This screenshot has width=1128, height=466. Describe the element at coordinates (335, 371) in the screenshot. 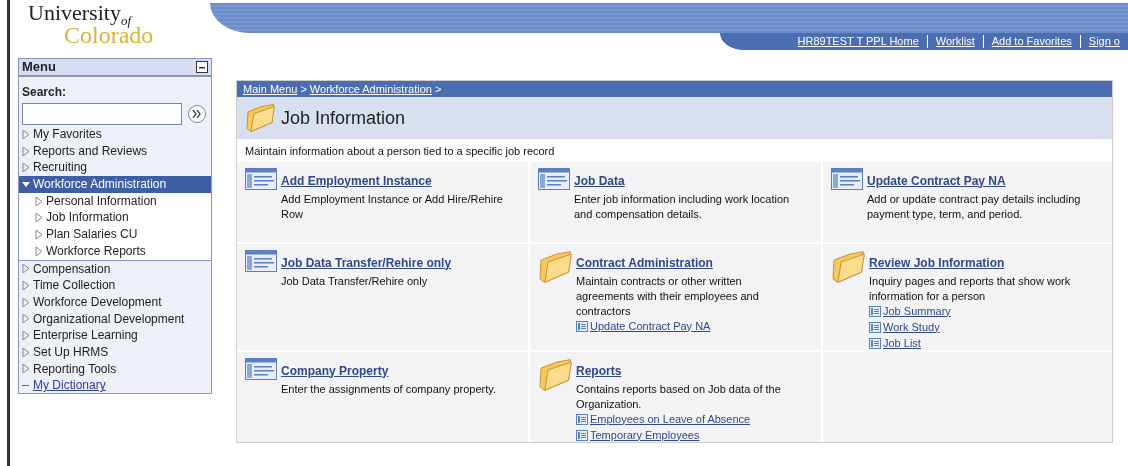

I see `tile-title-link: Company Property` at that location.